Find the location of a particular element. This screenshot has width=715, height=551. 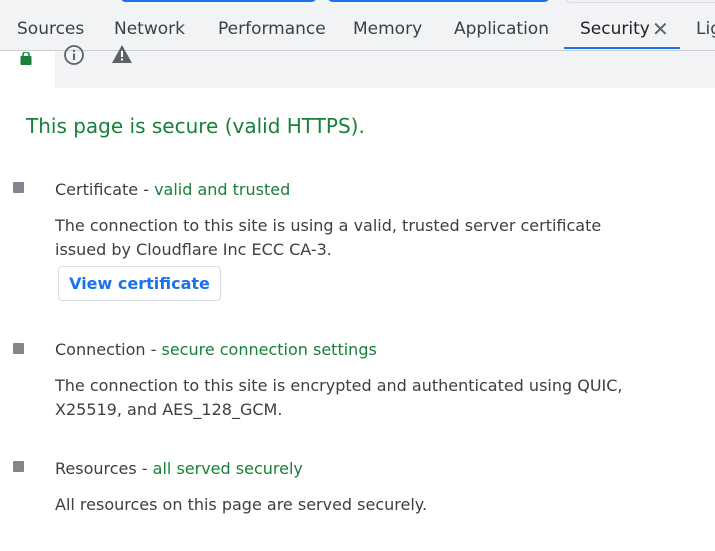

security-summary-headline: This page is secure (valid HTTPS). is located at coordinates (195, 126).